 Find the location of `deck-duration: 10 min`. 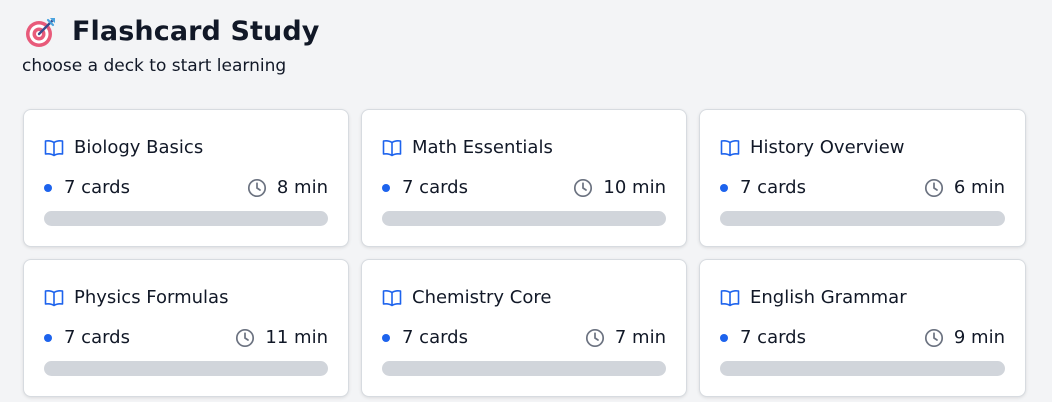

deck-duration: 10 min is located at coordinates (619, 188).